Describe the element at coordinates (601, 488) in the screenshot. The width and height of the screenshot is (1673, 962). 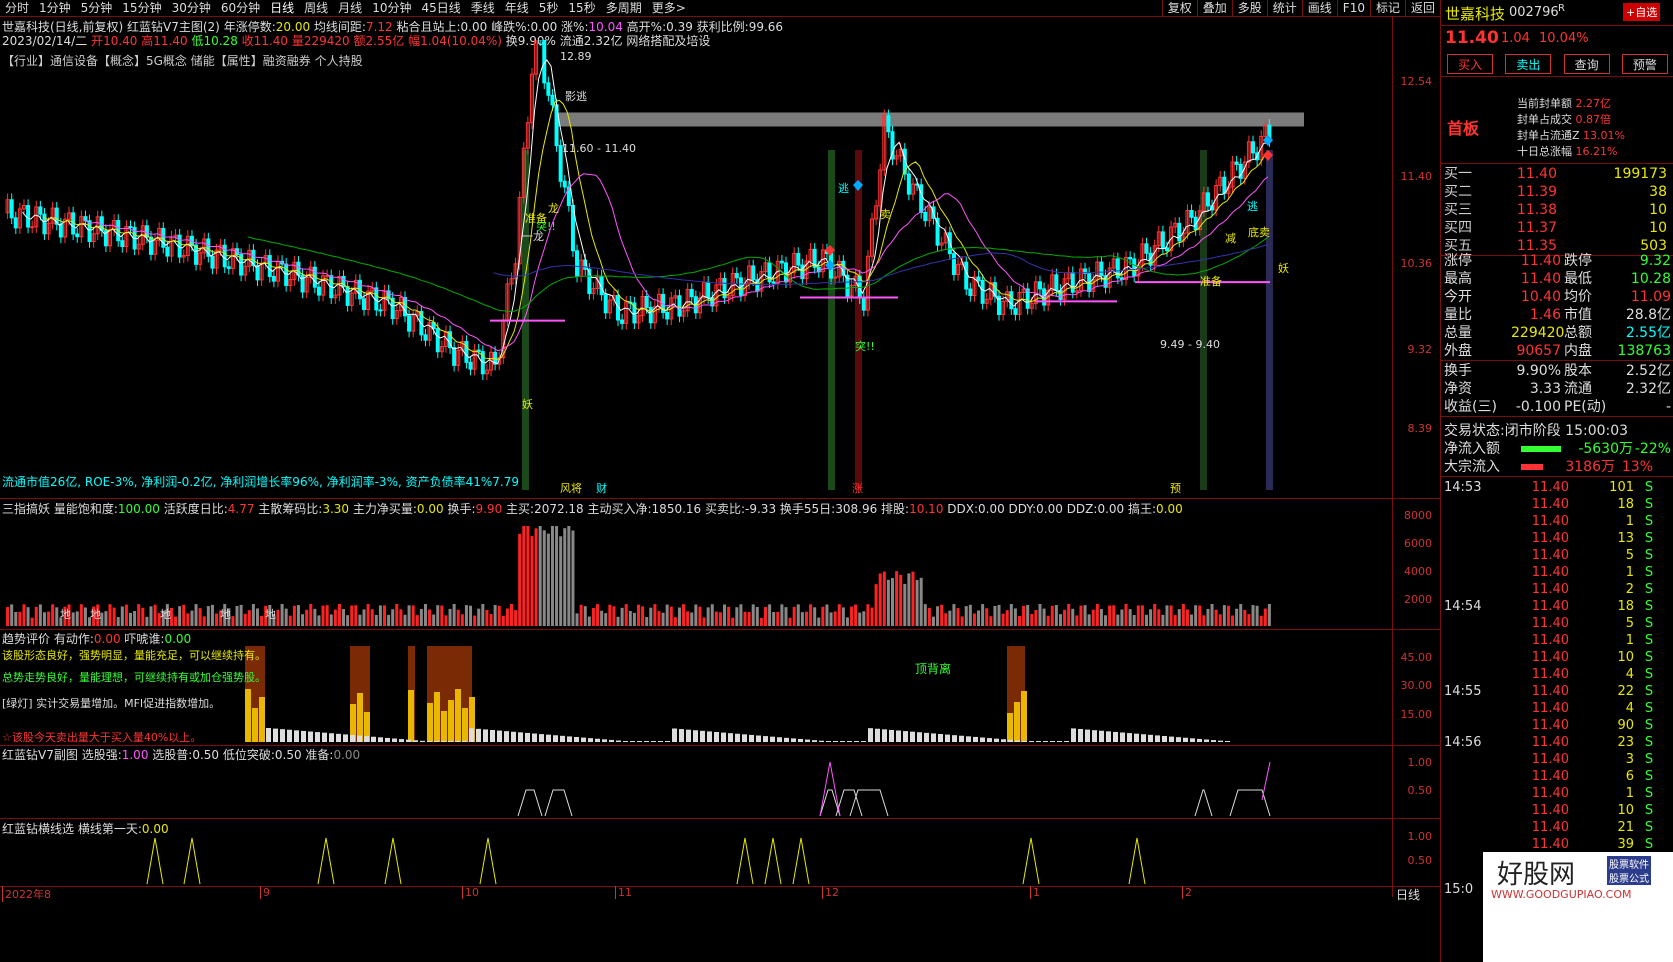
I see `chart-annotation: 财` at that location.